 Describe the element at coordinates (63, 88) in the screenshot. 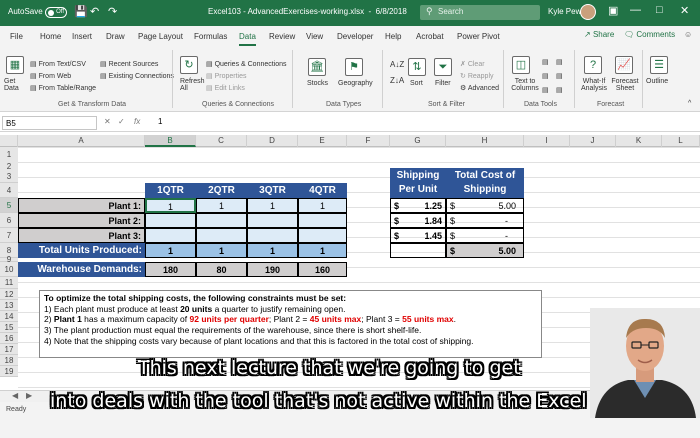

I see `from-table-button: ▤ From Table/Range` at that location.